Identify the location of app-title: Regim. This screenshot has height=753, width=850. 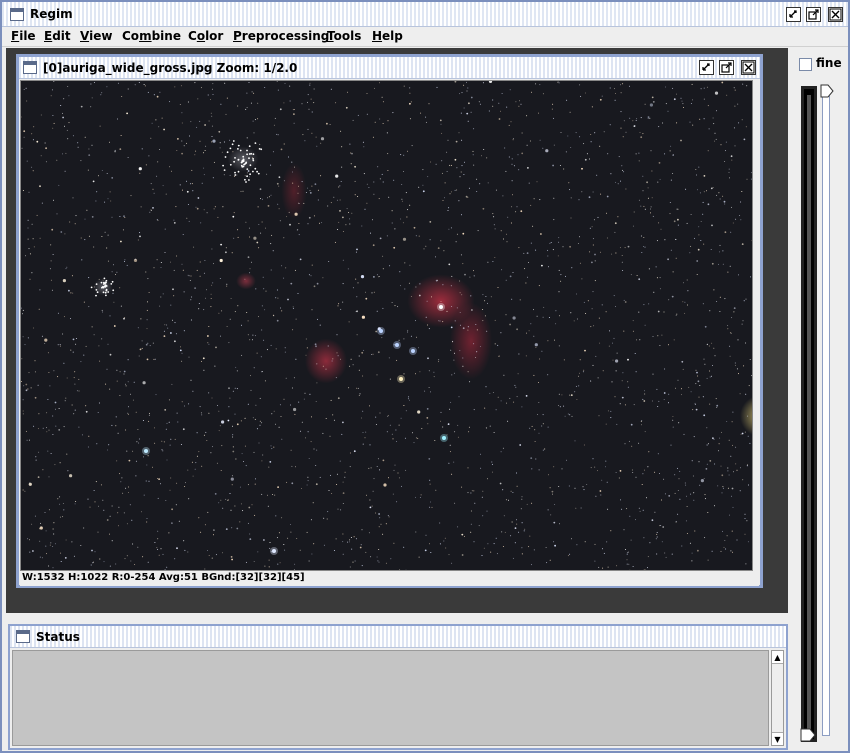
(51, 14).